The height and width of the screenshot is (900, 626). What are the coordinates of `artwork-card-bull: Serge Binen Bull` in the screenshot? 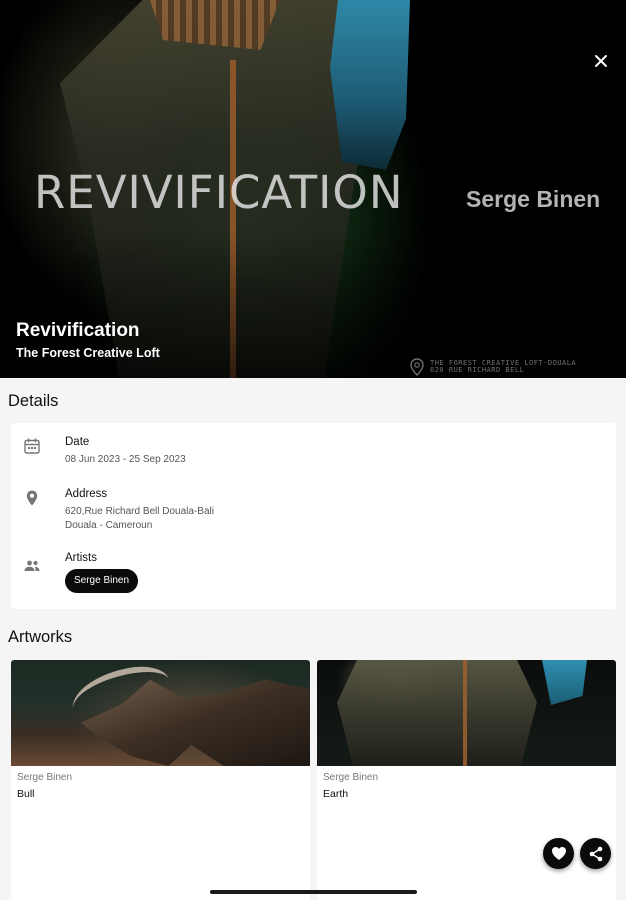 It's located at (160, 780).